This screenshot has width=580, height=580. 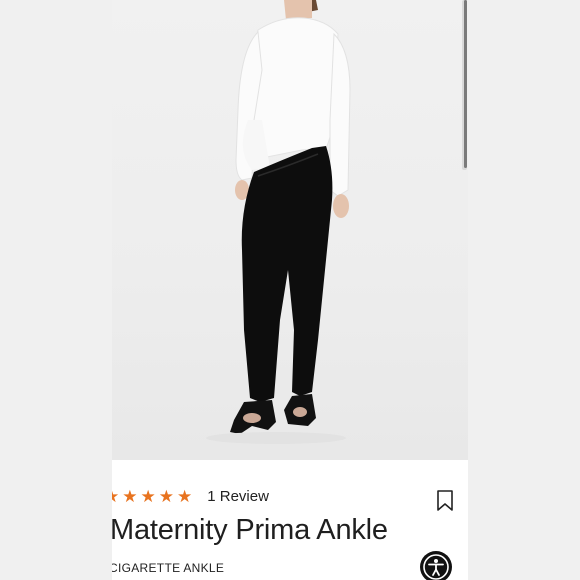 I want to click on product-subtitle: CIGARETTE ANKLE, so click(x=168, y=568).